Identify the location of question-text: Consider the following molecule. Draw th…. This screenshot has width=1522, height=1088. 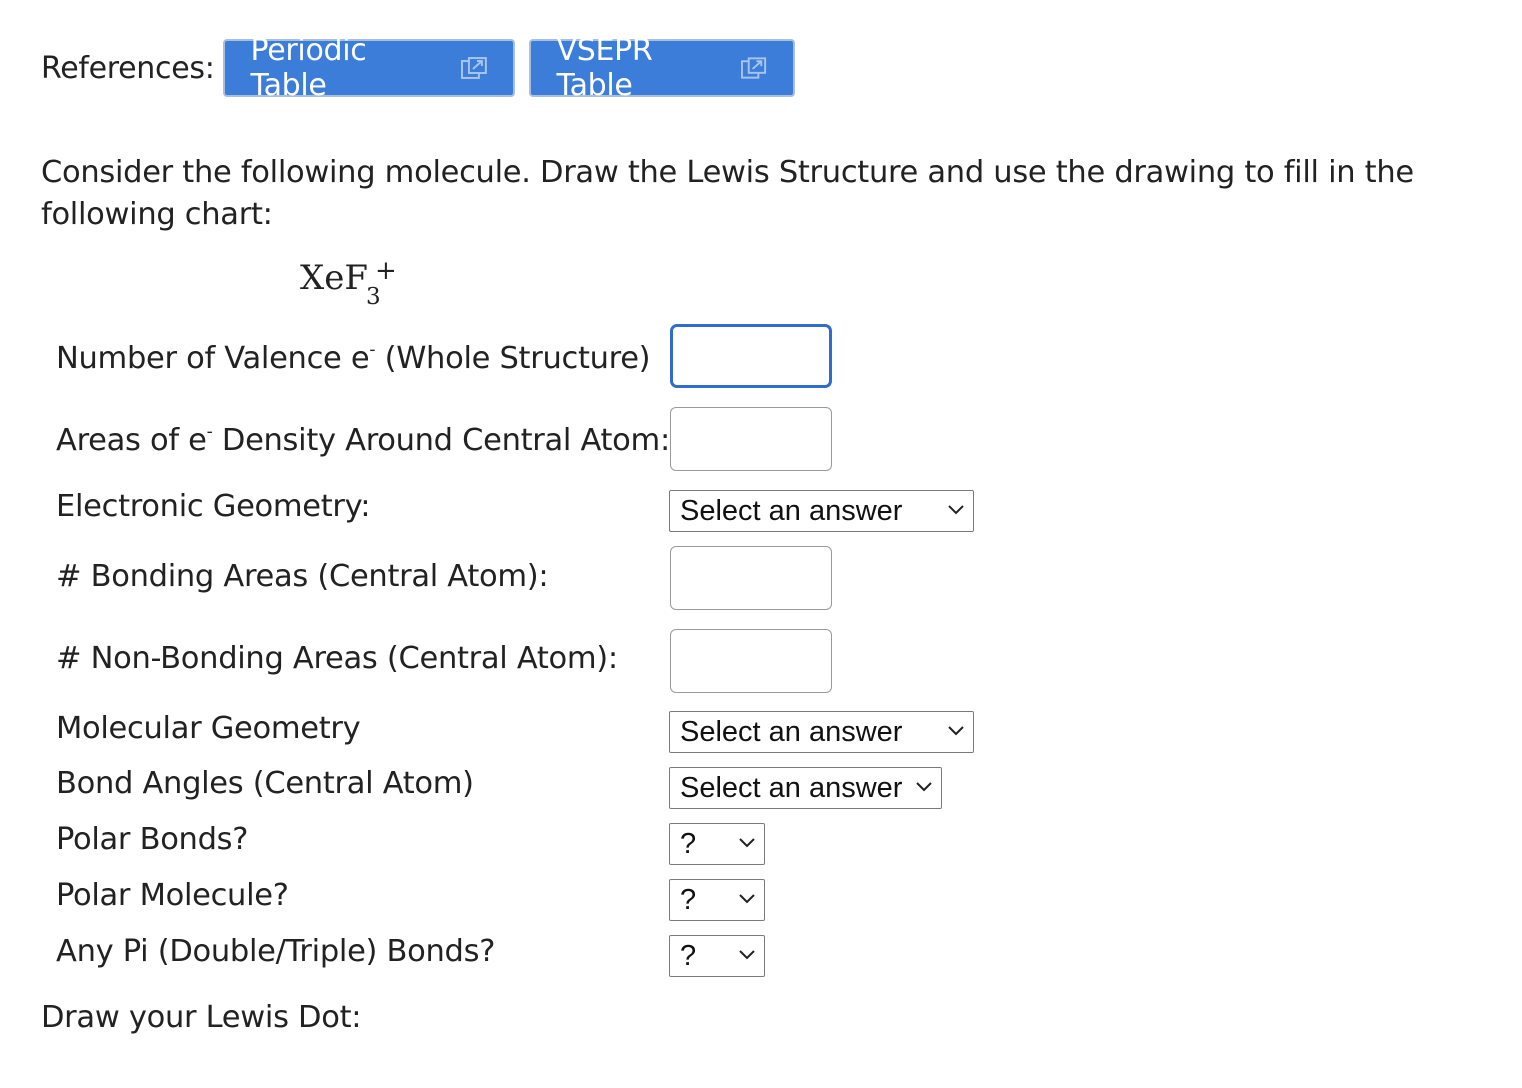
(727, 193).